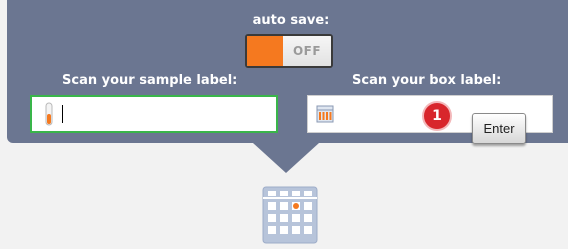  I want to click on toggle-state-label: OFF, so click(307, 51).